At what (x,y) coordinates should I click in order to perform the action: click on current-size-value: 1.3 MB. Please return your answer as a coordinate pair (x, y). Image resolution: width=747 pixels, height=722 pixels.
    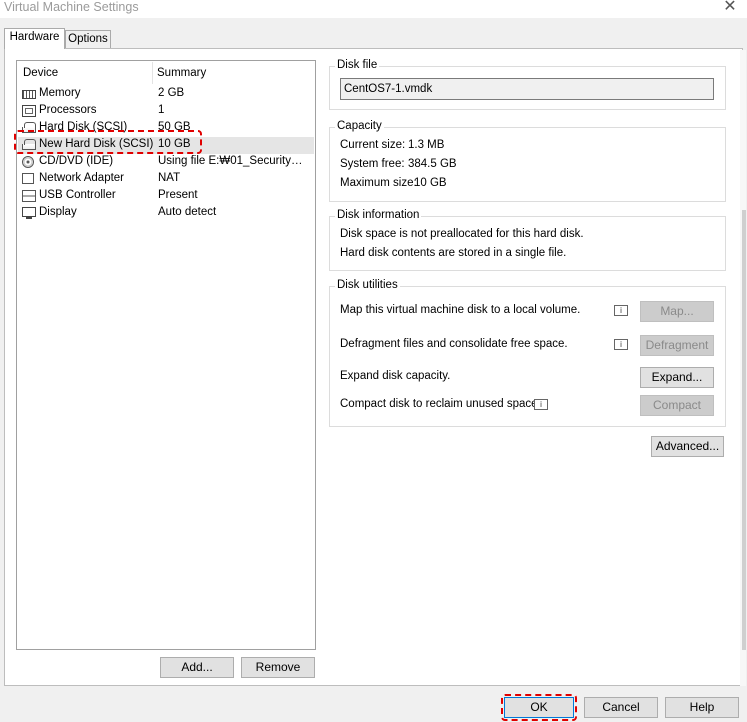
    Looking at the image, I should click on (426, 145).